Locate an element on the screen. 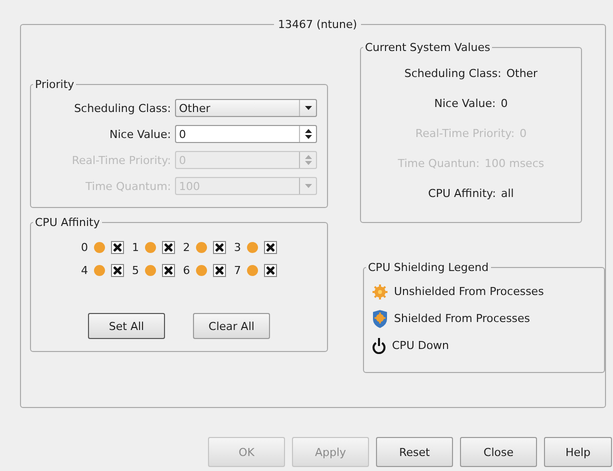  legend-label: CPU Down is located at coordinates (421, 345).